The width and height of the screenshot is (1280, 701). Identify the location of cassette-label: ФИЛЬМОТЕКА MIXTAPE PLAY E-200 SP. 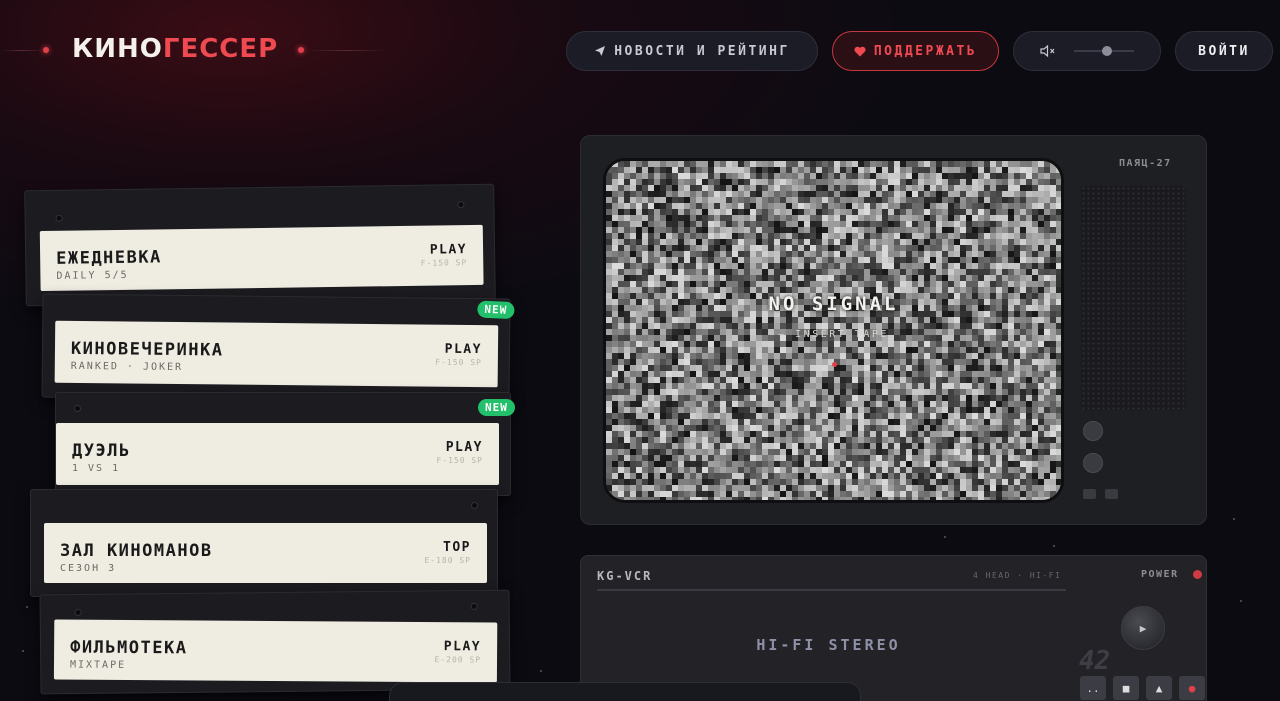
(275, 651).